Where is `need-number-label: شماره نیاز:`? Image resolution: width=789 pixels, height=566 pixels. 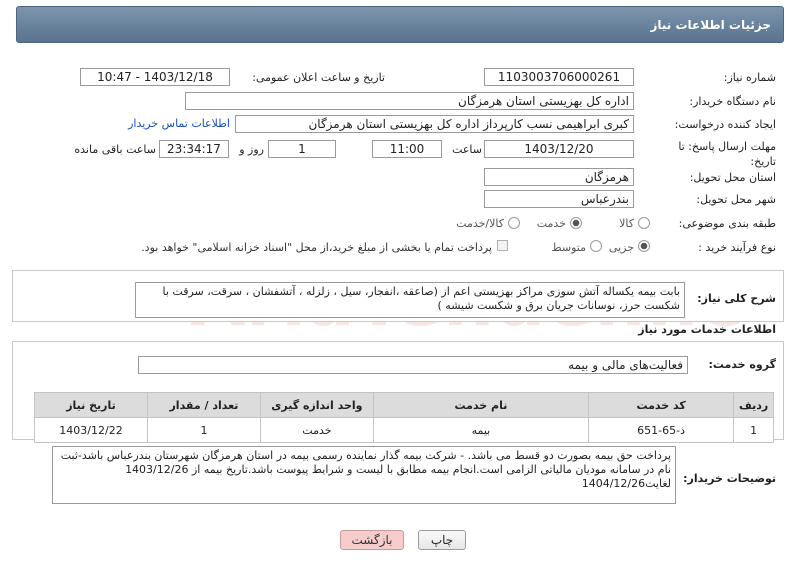
need-number-label: شماره نیاز: is located at coordinates (749, 77).